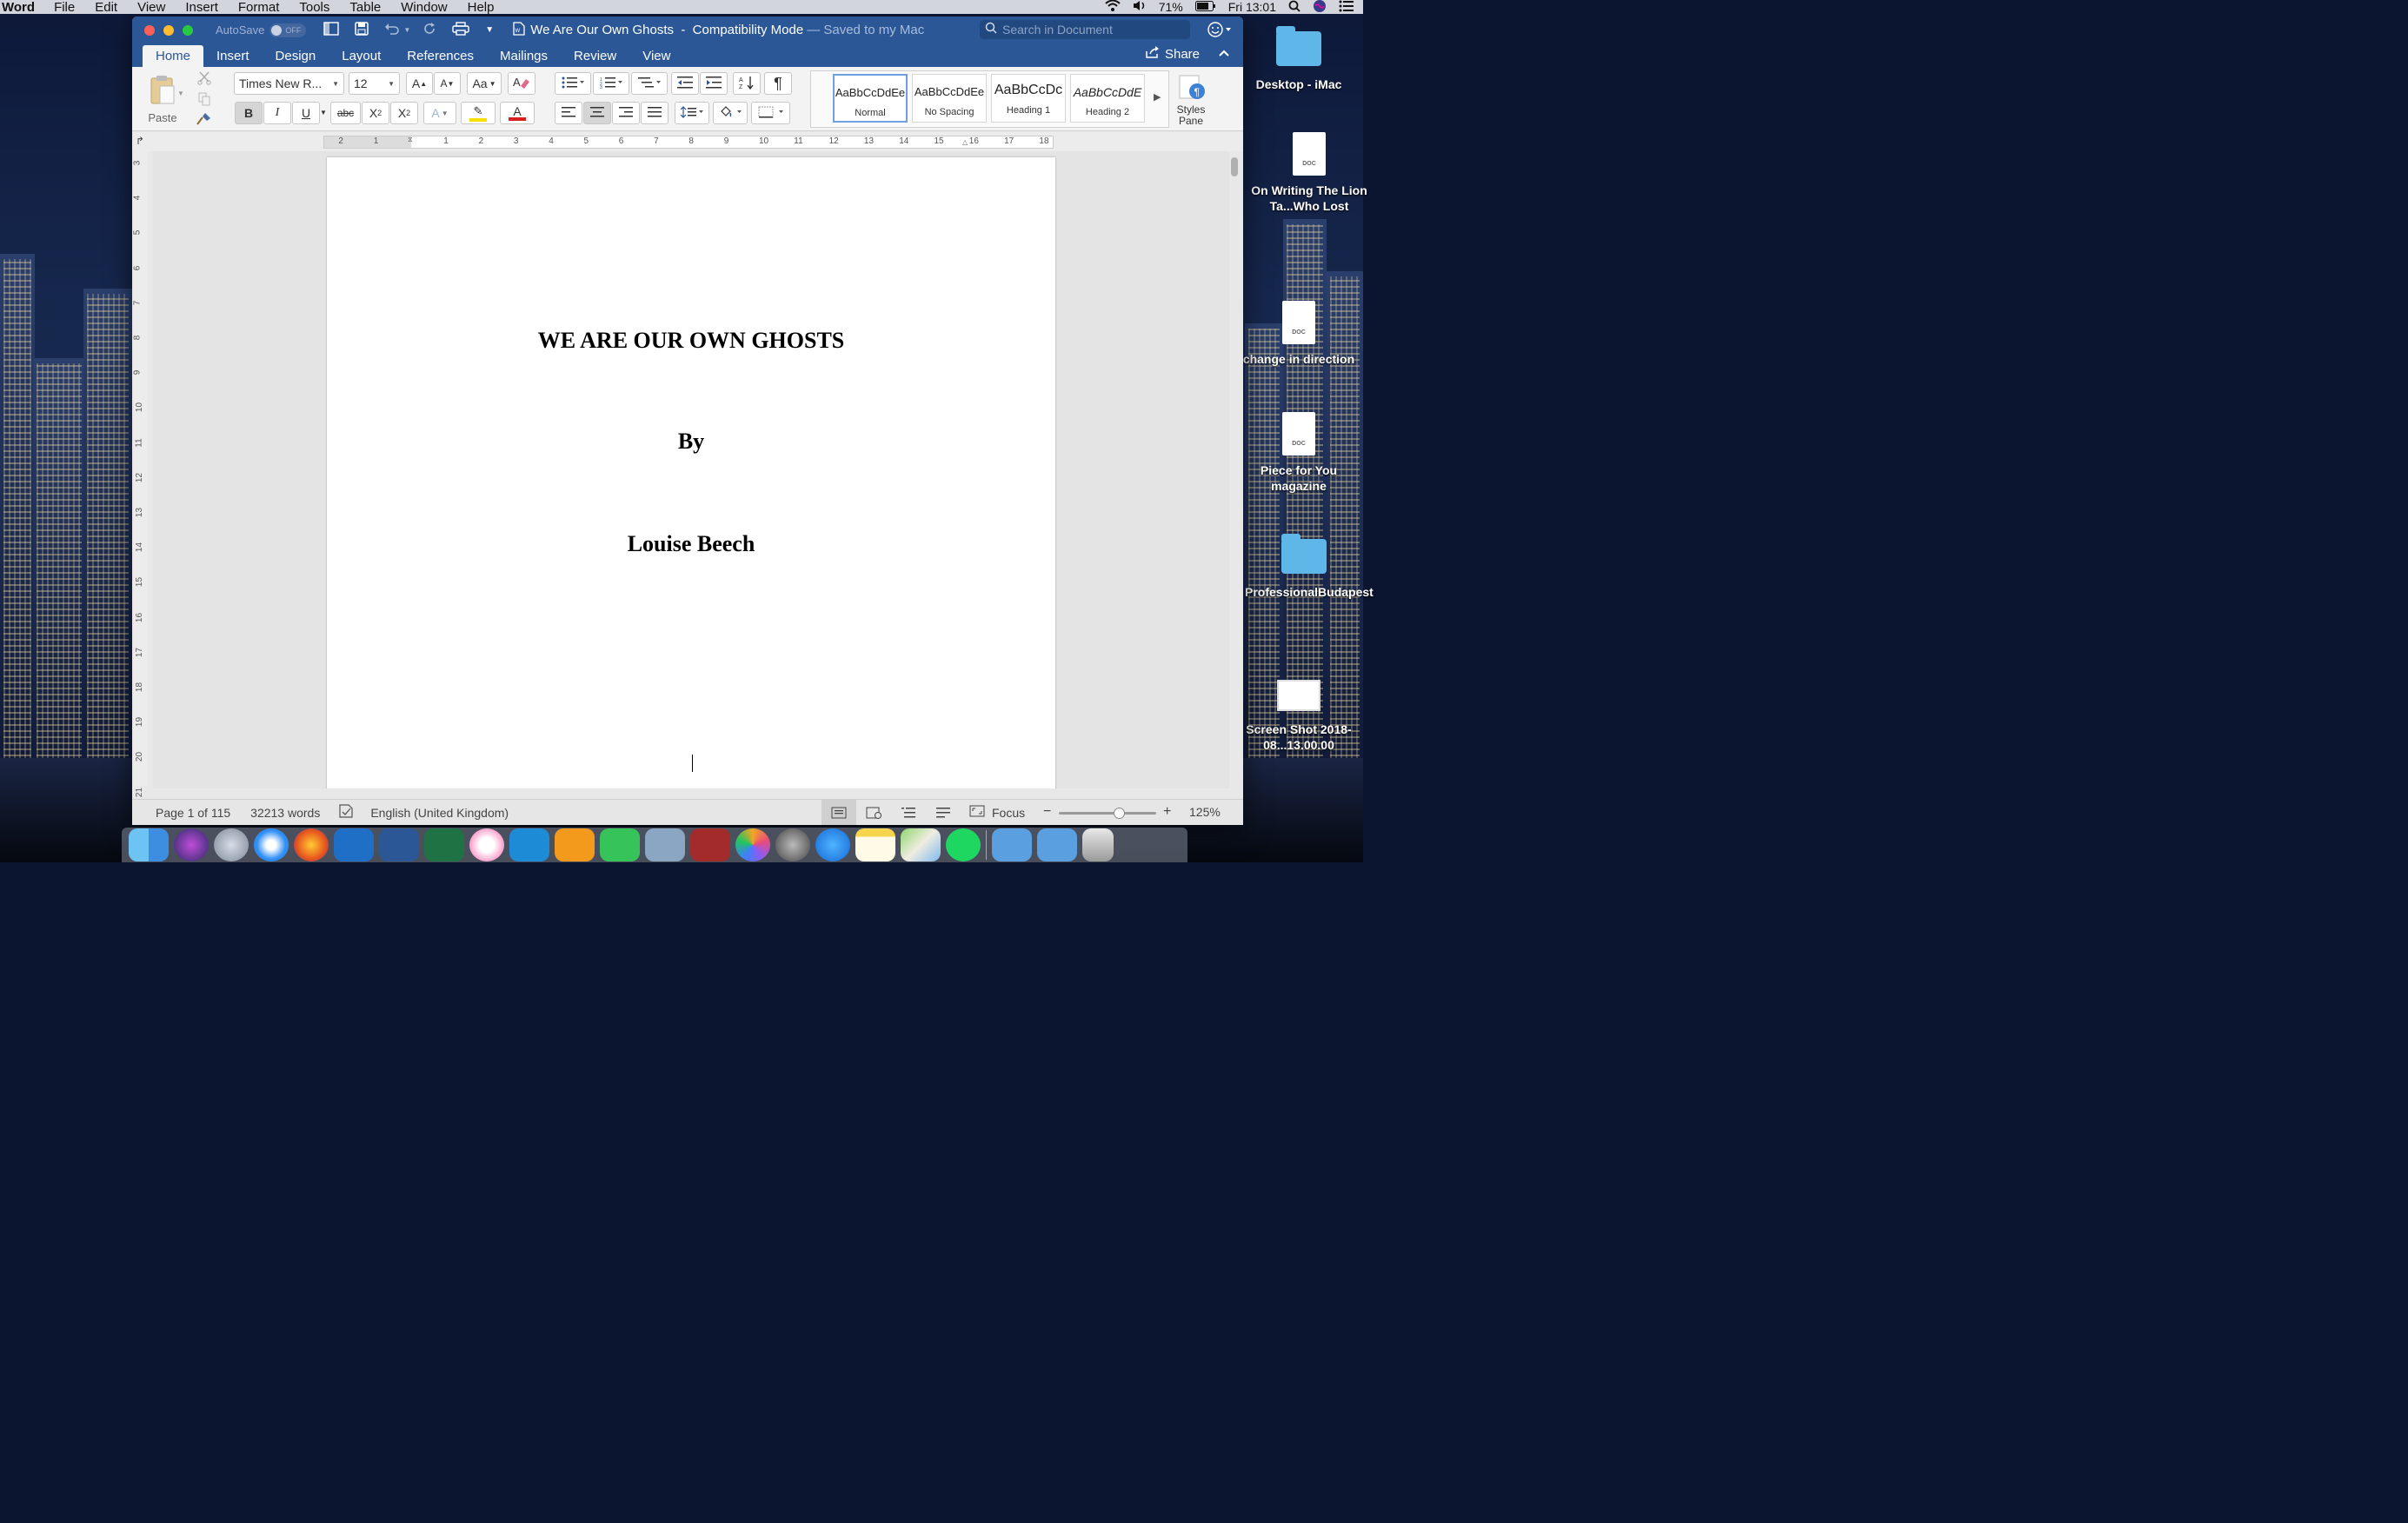  I want to click on menu-tools: Tools, so click(314, 7).